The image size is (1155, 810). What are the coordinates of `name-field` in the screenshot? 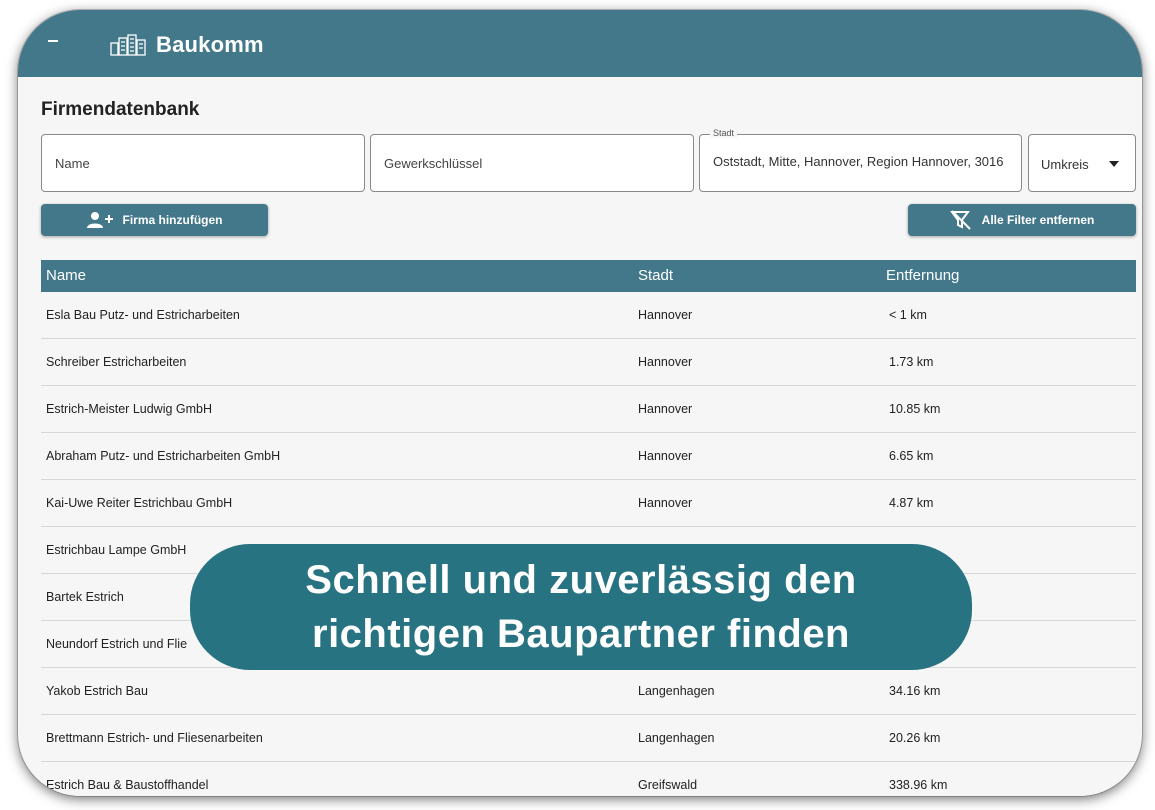 It's located at (203, 163).